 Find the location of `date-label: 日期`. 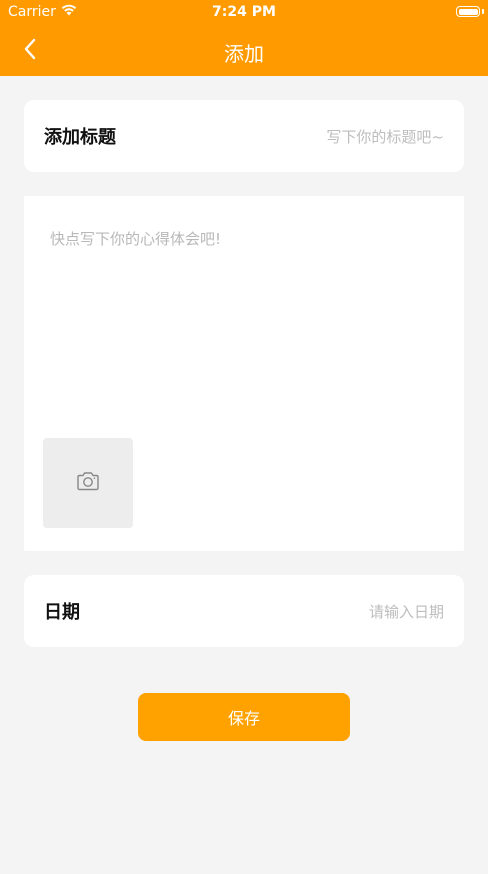

date-label: 日期 is located at coordinates (62, 612).